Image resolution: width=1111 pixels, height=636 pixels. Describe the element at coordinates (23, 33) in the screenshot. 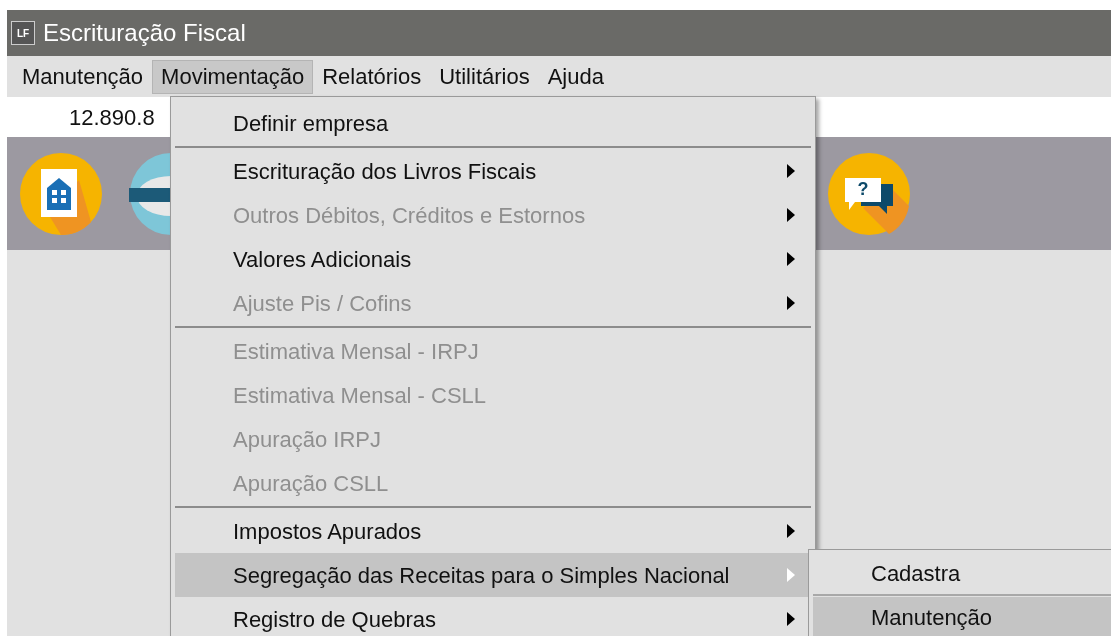

I see `app-logo: LF` at that location.